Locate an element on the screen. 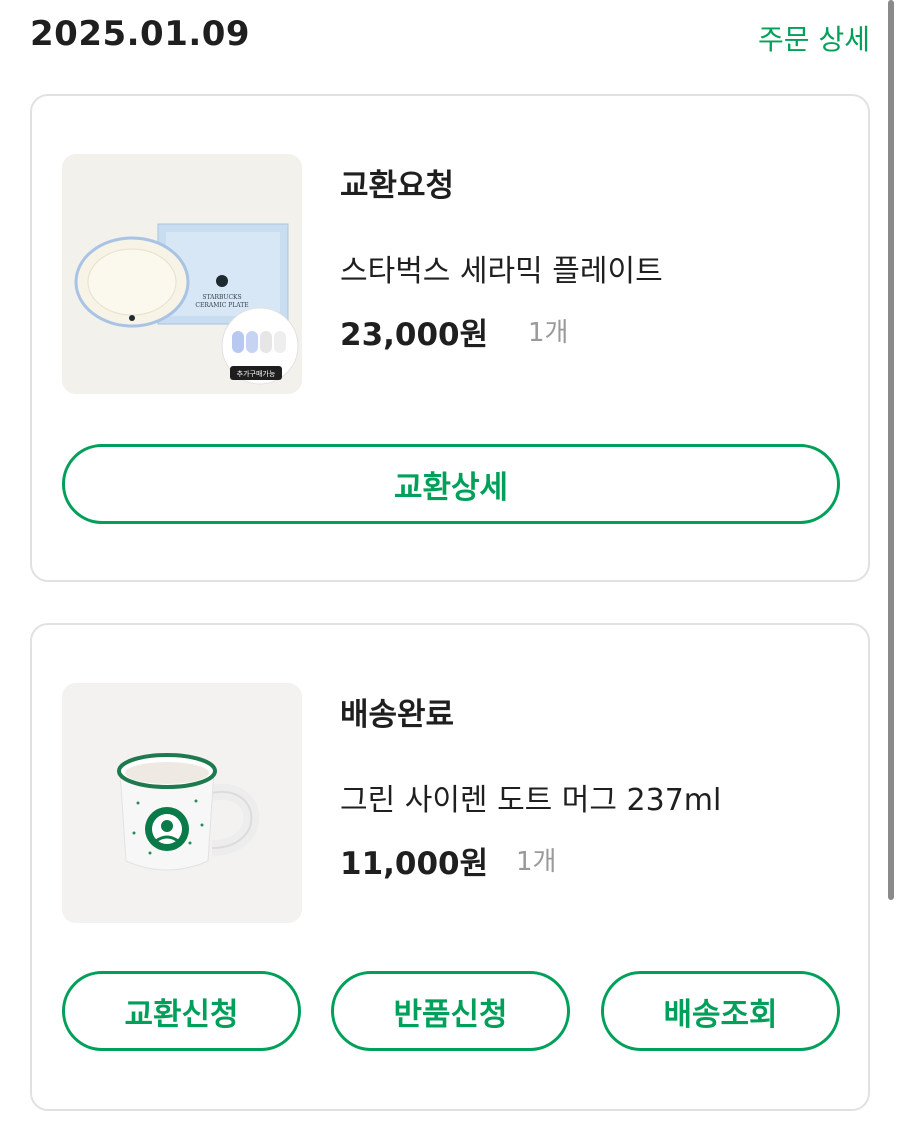 Image resolution: width=900 pixels, height=1126 pixels. order-status: 배송완료 is located at coordinates (397, 715).